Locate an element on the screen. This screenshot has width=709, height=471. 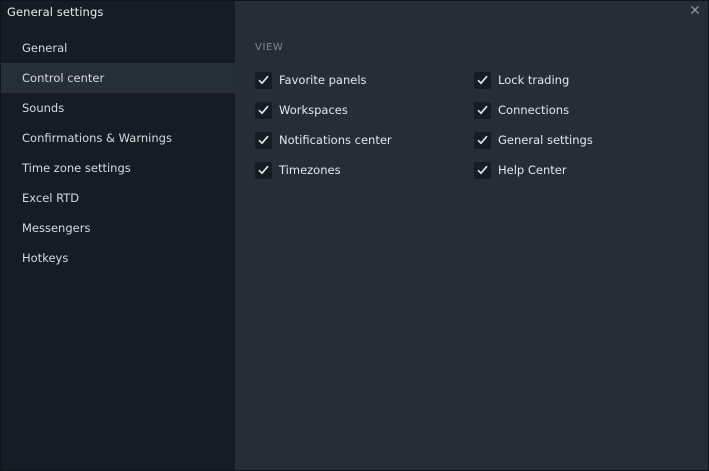
option-label: Connections is located at coordinates (534, 110).